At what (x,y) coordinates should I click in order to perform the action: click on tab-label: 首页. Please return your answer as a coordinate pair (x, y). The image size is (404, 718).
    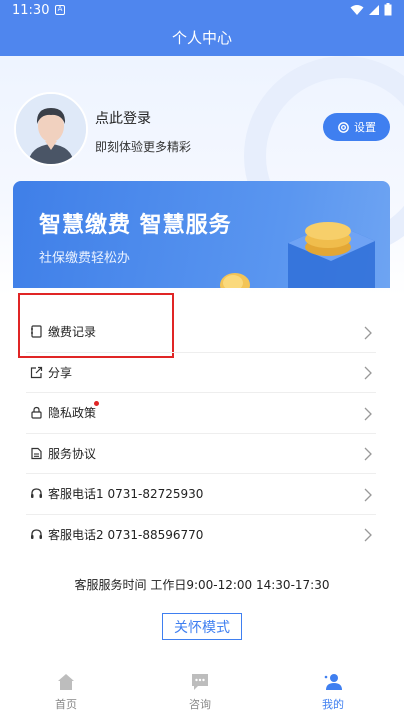
    Looking at the image, I should click on (66, 704).